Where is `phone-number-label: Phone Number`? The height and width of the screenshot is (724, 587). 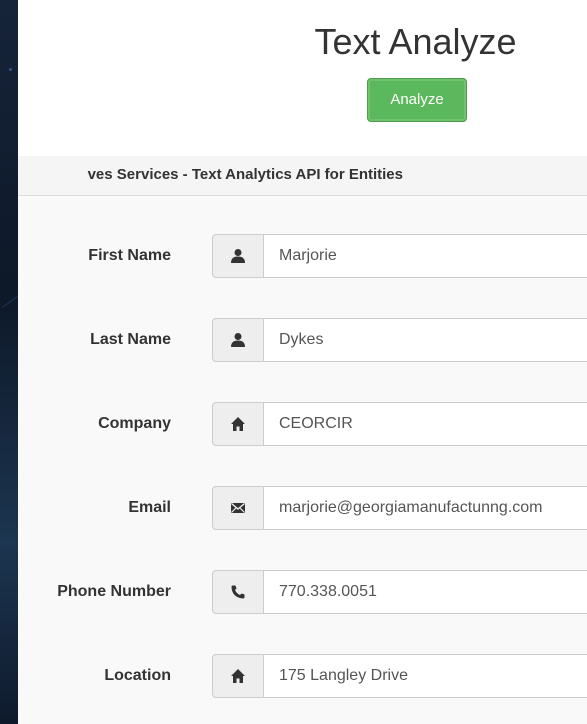
phone-number-label: Phone Number is located at coordinates (114, 591).